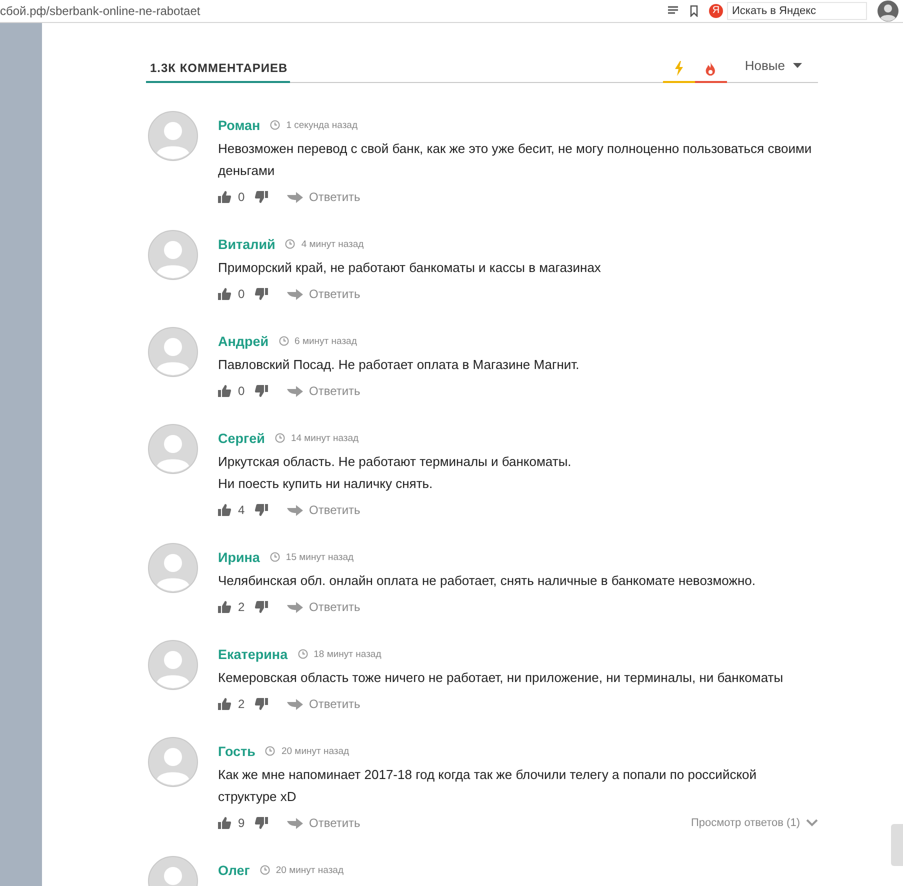 The height and width of the screenshot is (886, 903). What do you see at coordinates (324, 438) in the screenshot?
I see `comment-time: 14 минут назад` at bounding box center [324, 438].